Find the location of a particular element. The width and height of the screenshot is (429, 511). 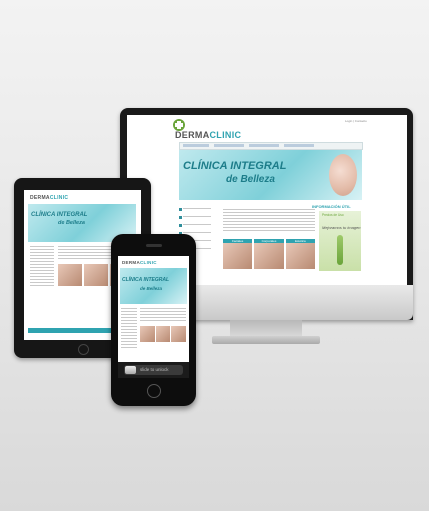

service-thumbs: Faciales Corporales Estética is located at coordinates (269, 254).